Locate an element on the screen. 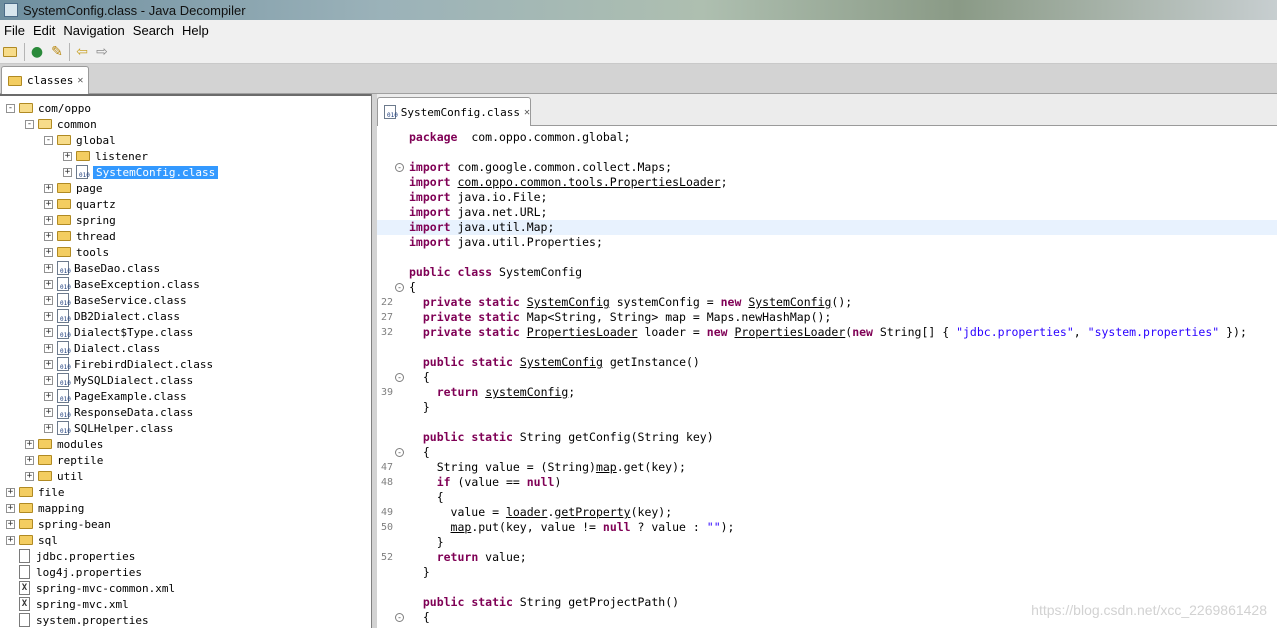 The width and height of the screenshot is (1277, 628). tree-item: - global is located at coordinates (80, 140).